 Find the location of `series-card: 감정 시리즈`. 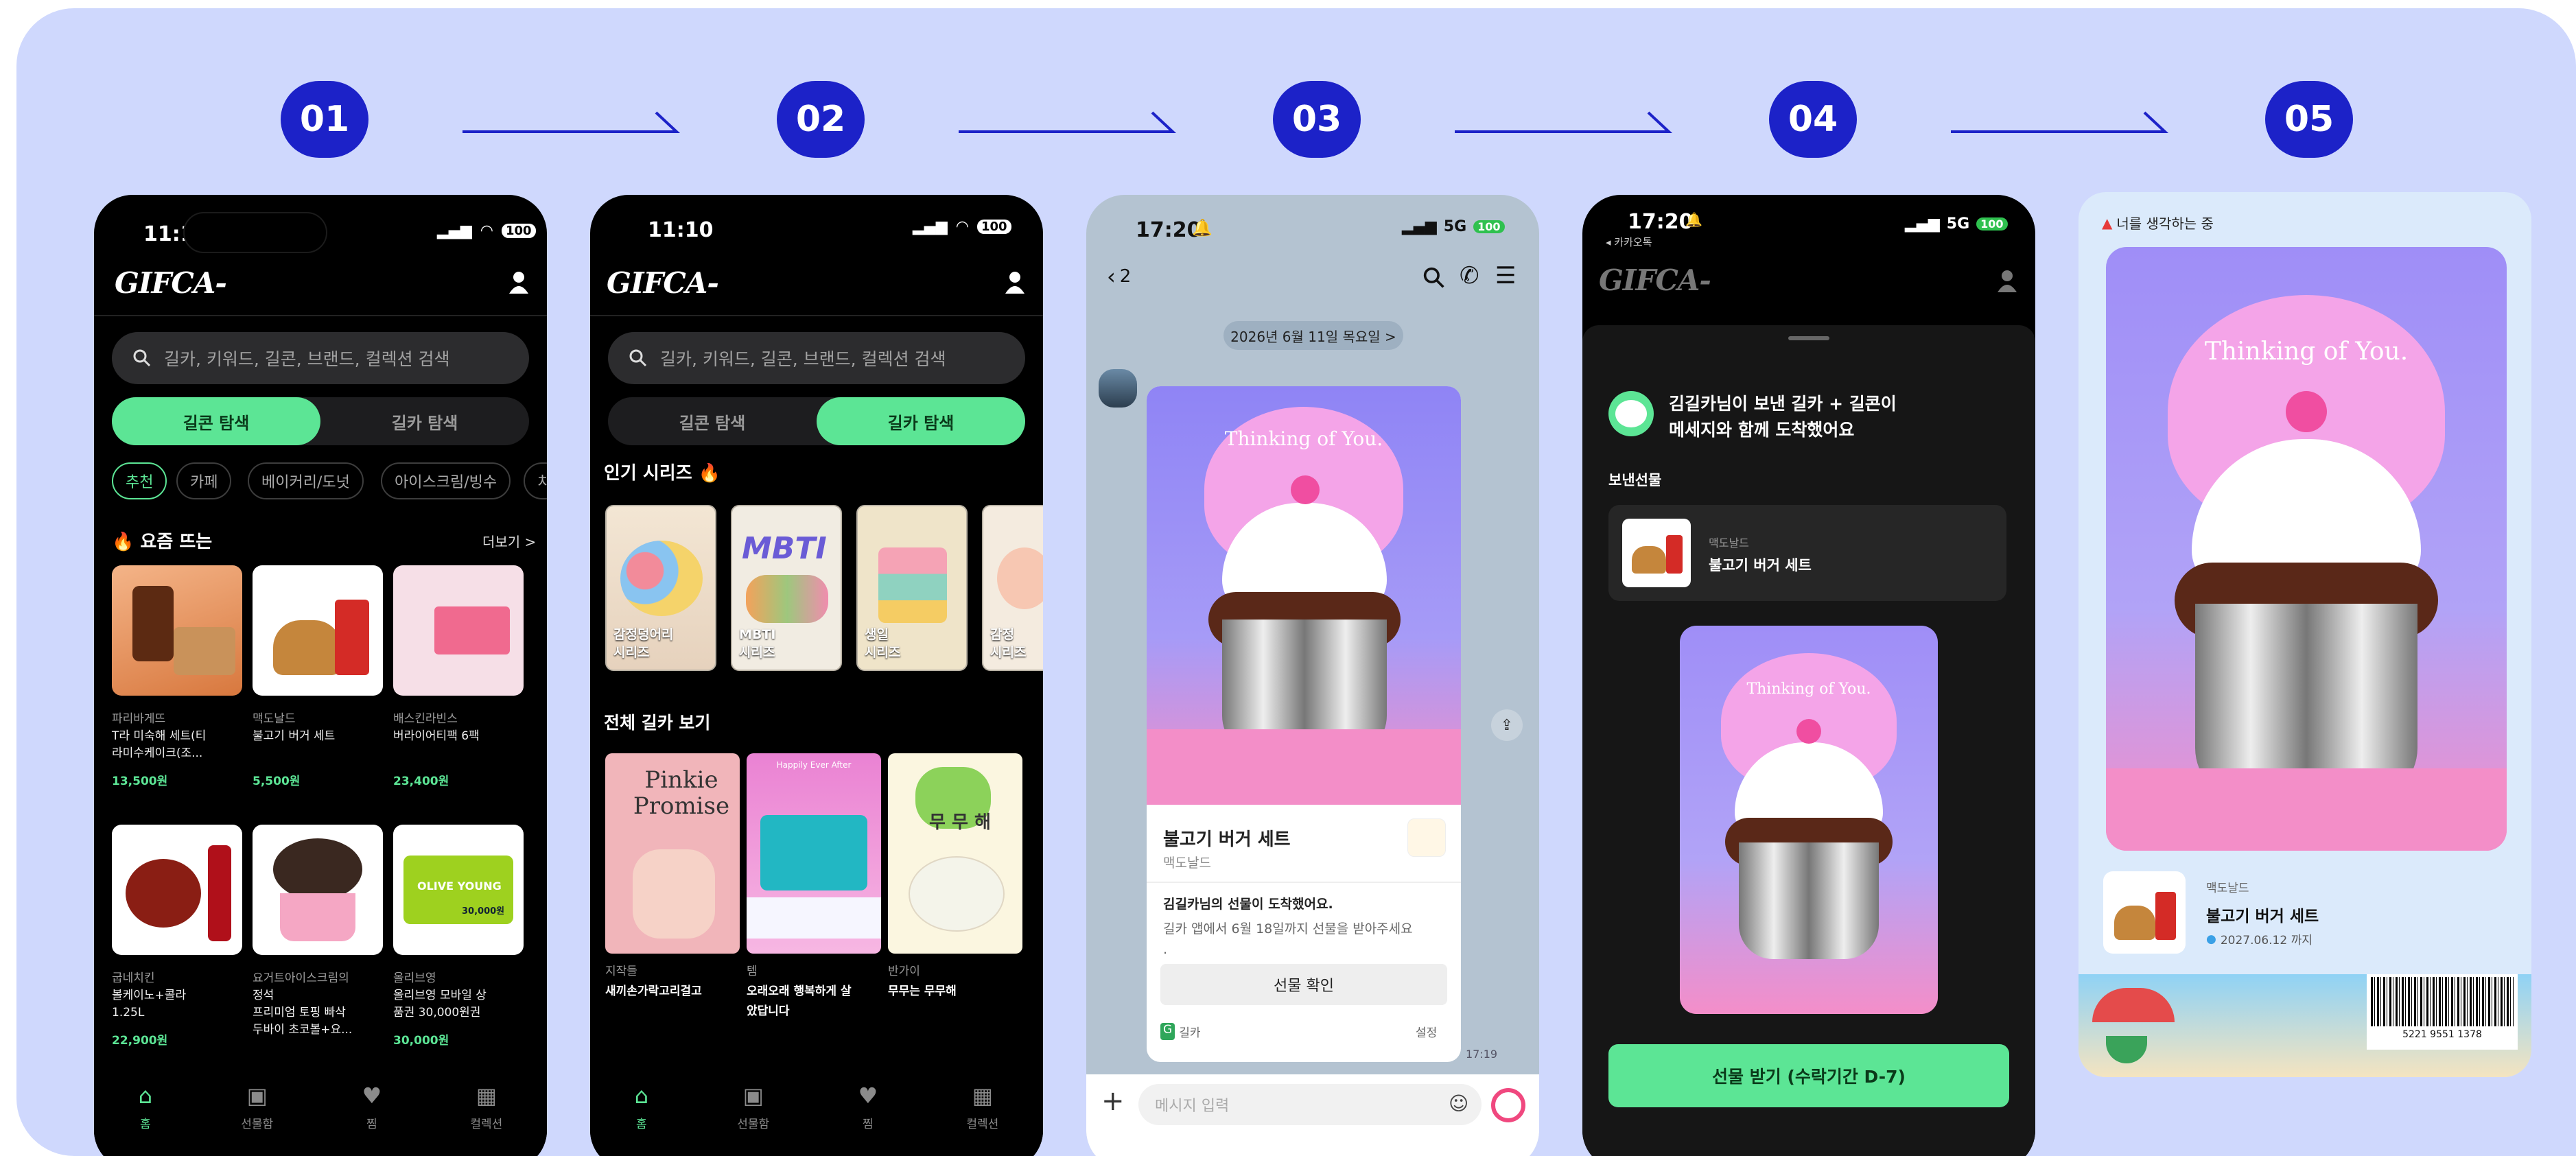

series-card: 감정 시리즈 is located at coordinates (1012, 588).